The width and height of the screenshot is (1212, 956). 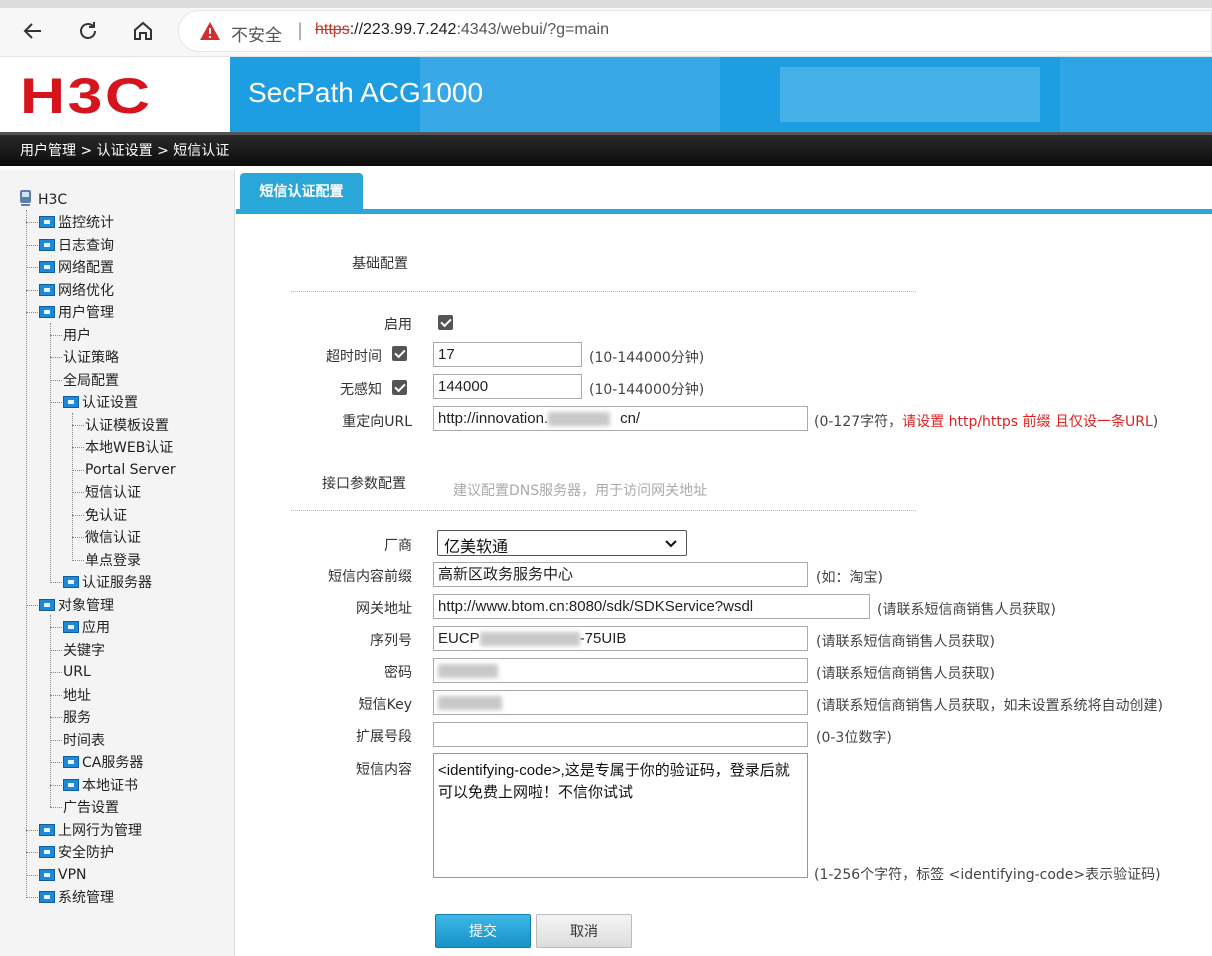 What do you see at coordinates (399, 353) in the screenshot?
I see `timeout-checkbox` at bounding box center [399, 353].